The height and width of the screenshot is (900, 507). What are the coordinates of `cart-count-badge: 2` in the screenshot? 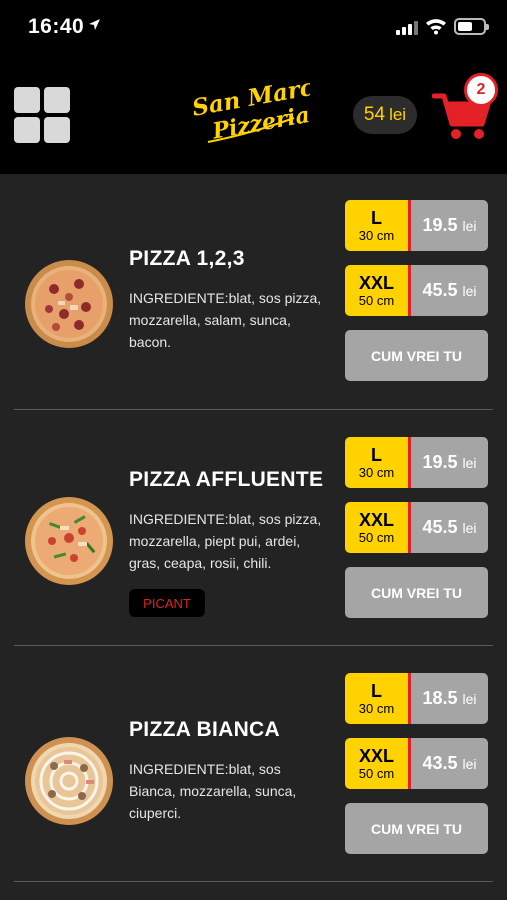 It's located at (481, 90).